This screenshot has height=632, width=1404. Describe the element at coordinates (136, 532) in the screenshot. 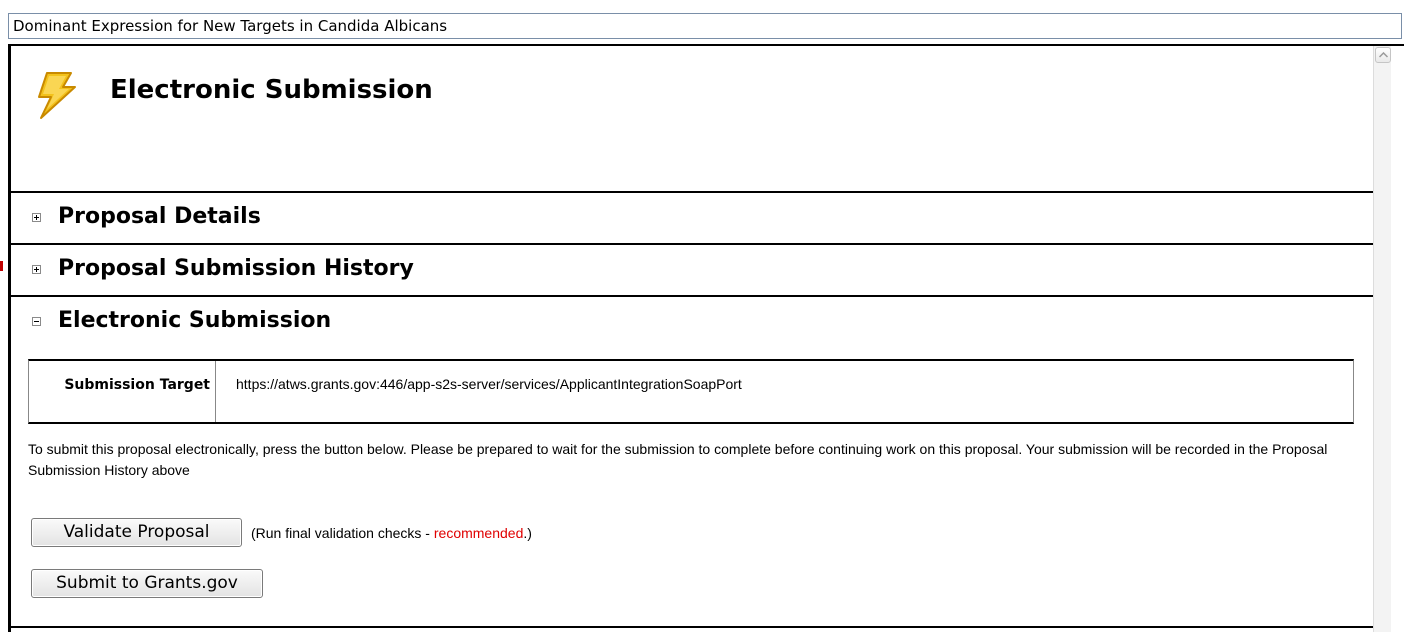

I see `validate-proposal-button: Validate Proposal` at that location.